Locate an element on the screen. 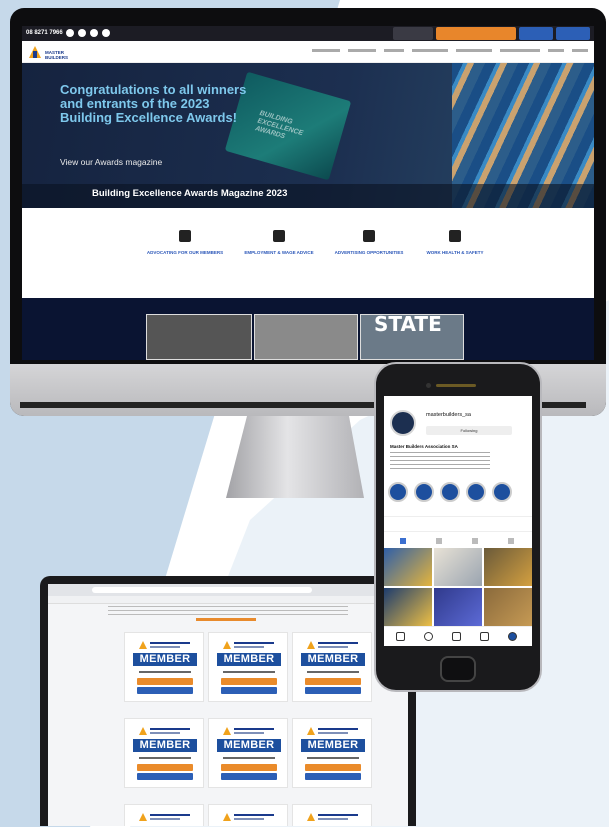 This screenshot has width=609, height=827. reels-tab-icon is located at coordinates (439, 541).